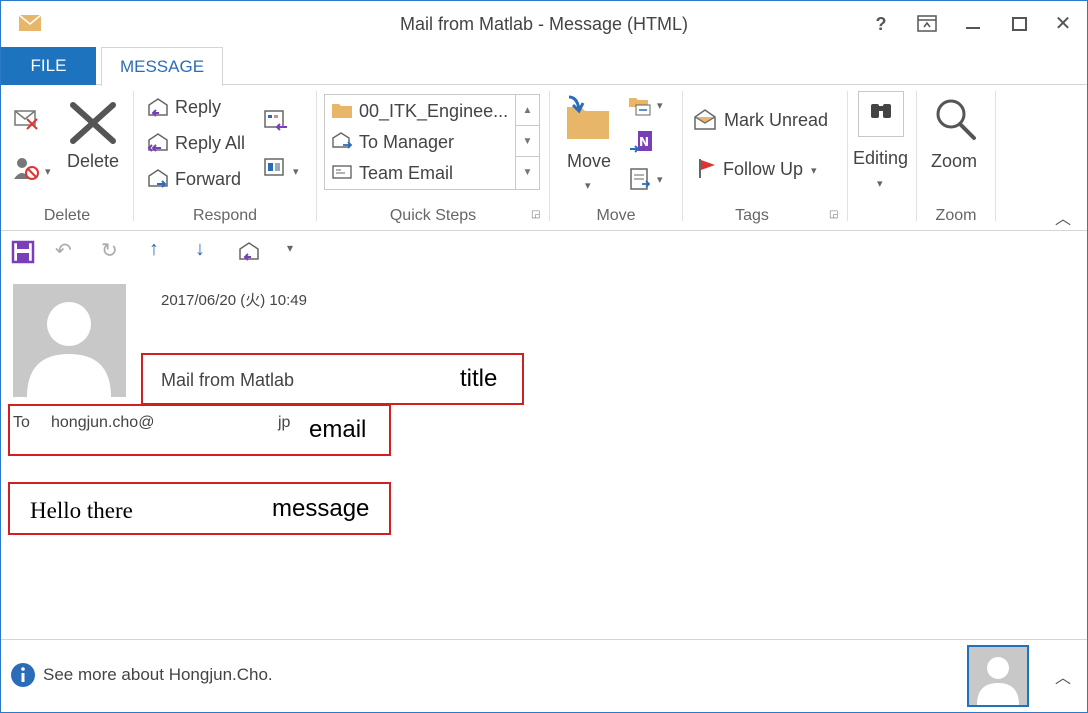  I want to click on expand-gallery-icon: ▼, so click(527, 172).